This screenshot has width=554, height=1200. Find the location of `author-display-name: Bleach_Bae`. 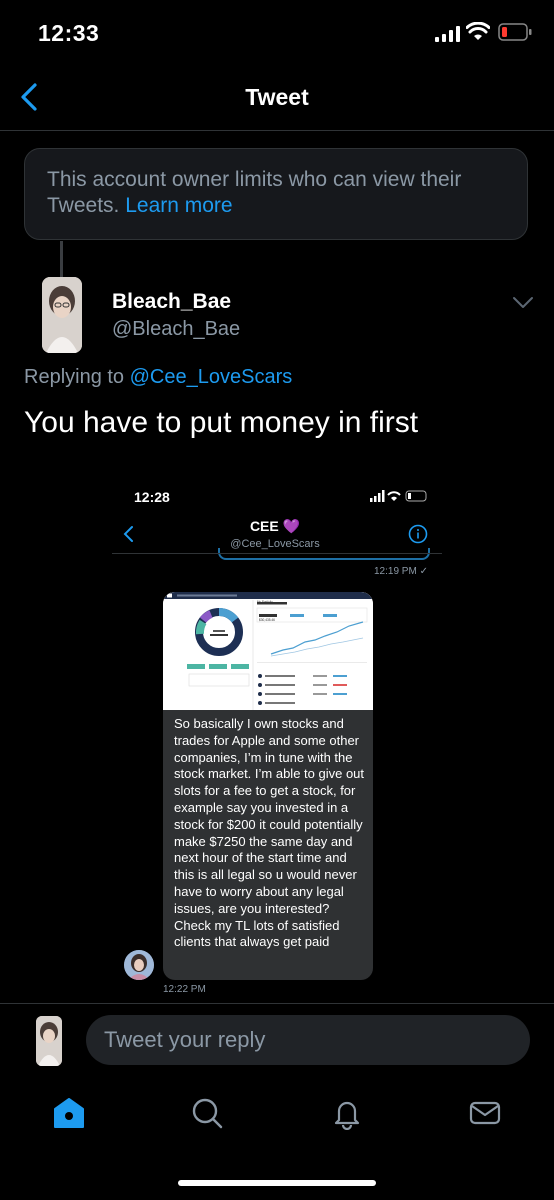

author-display-name: Bleach_Bae is located at coordinates (171, 302).